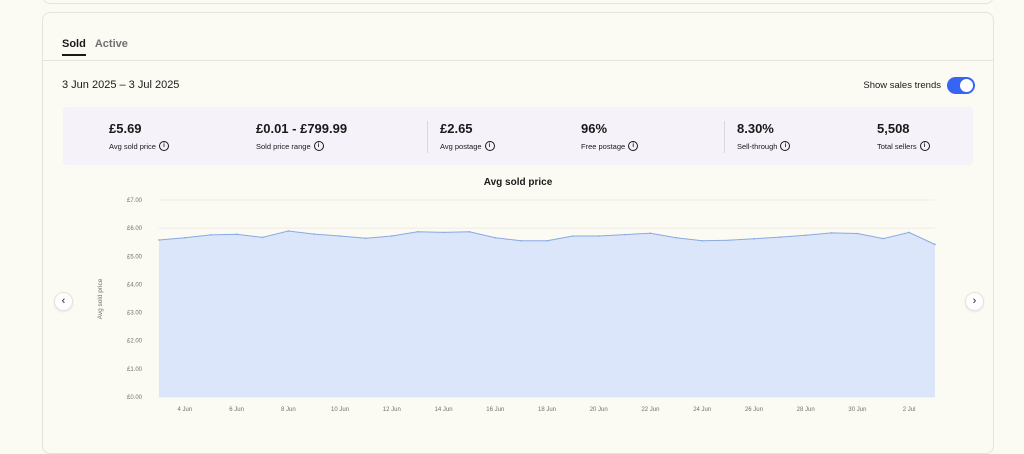 The height and width of the screenshot is (454, 1024). Describe the element at coordinates (599, 410) in the screenshot. I see `x-tick-label: 20 Jun` at that location.